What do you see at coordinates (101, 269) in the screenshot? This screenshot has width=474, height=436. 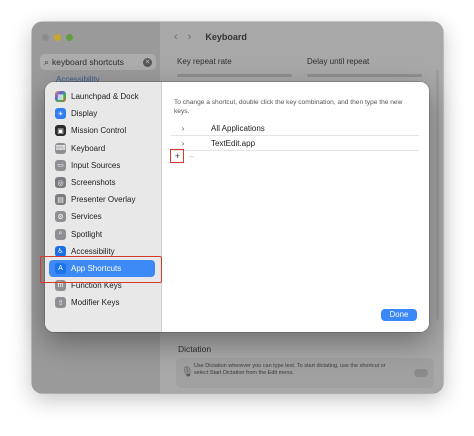 I see `app-shortcuts-highlight` at bounding box center [101, 269].